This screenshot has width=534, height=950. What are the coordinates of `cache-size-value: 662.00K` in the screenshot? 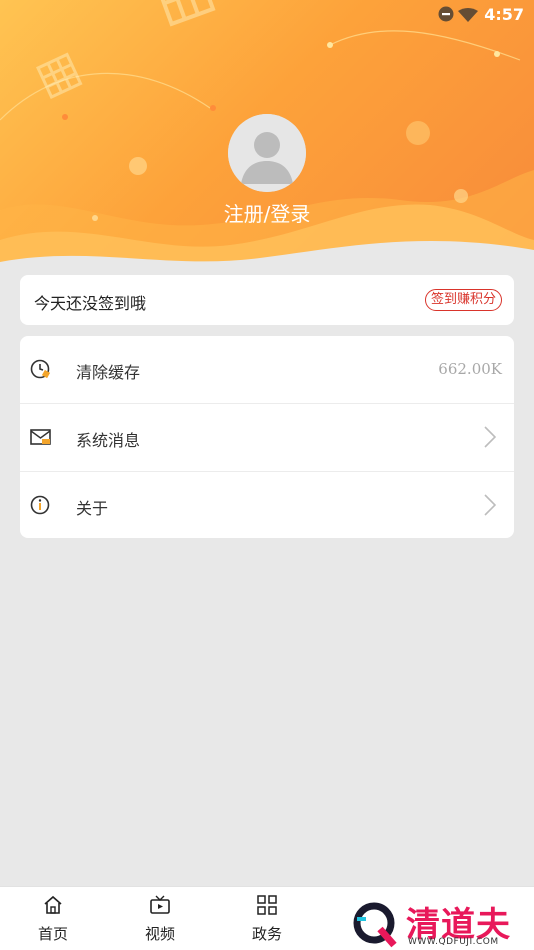 It's located at (470, 369).